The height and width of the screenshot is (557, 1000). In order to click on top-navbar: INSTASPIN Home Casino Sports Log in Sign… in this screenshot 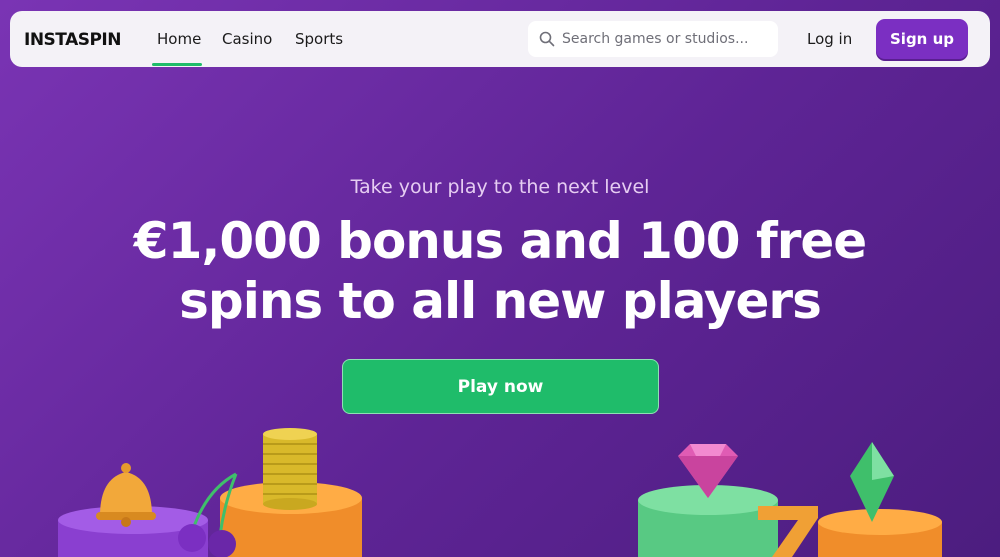, I will do `click(500, 39)`.